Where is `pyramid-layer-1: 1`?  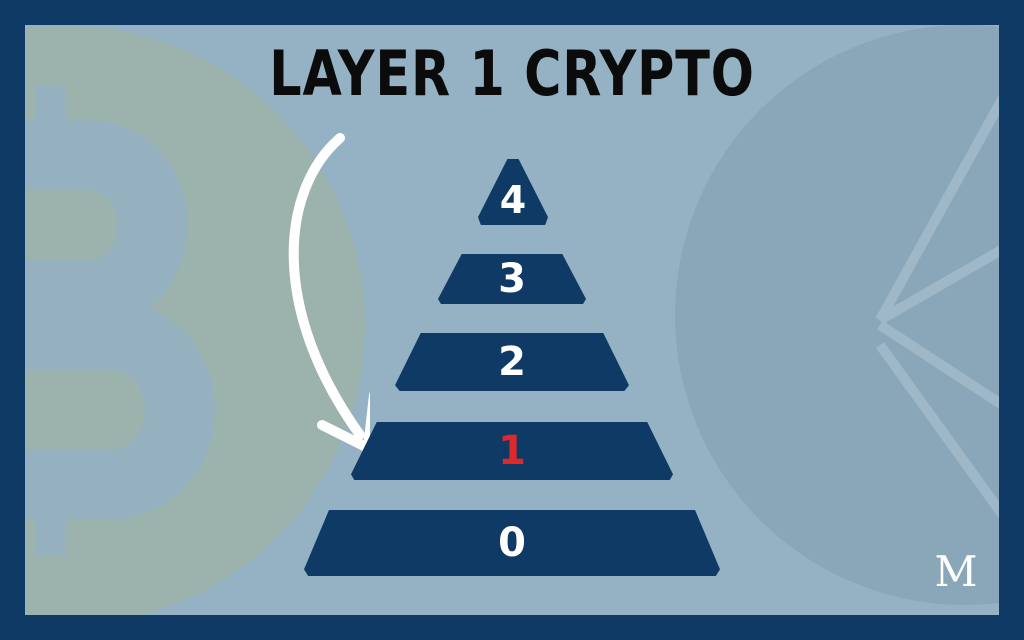
pyramid-layer-1: 1 is located at coordinates (512, 451).